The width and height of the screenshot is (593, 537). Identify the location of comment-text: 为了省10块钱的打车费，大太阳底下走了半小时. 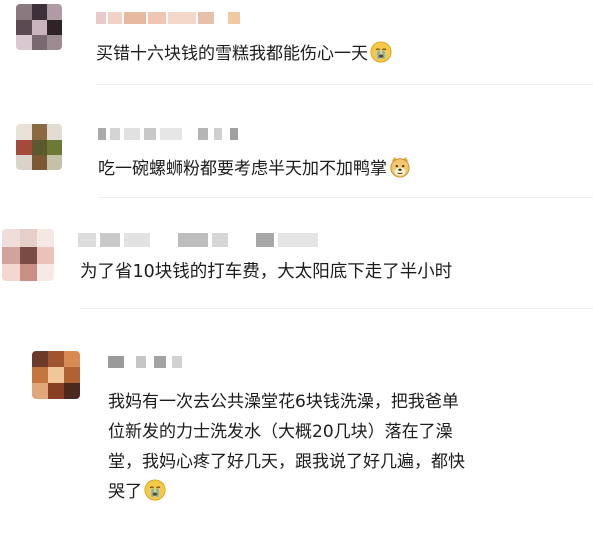
(266, 272).